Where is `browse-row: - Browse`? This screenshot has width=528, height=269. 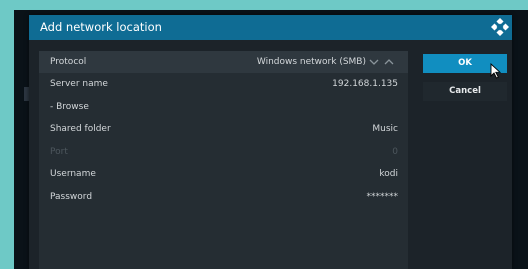
browse-row: - Browse is located at coordinates (223, 107).